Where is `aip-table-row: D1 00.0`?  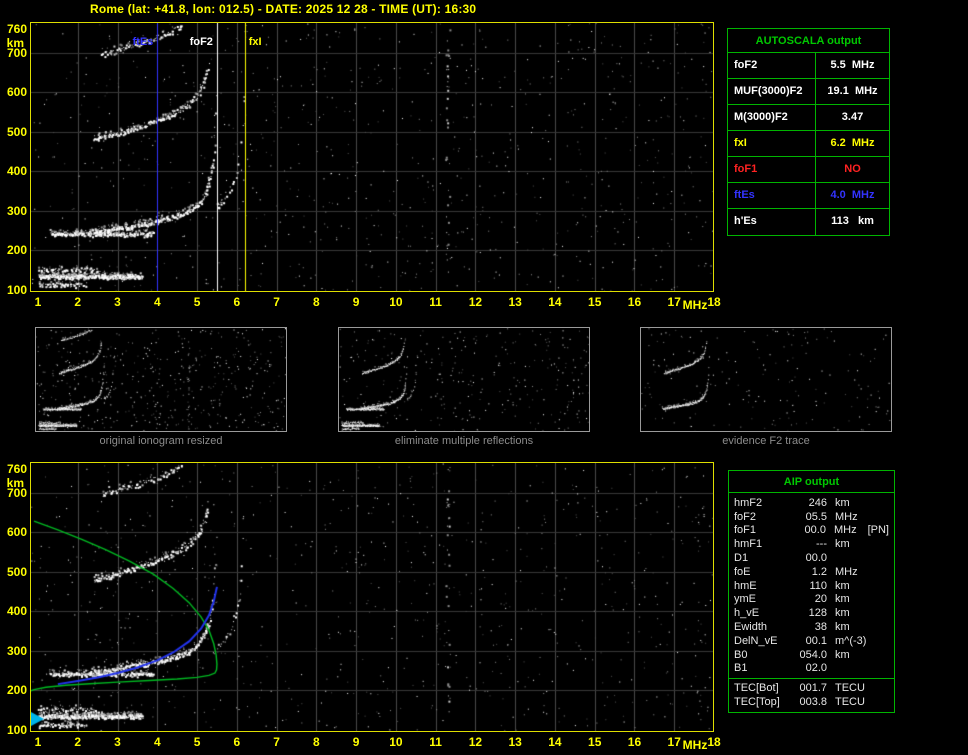
aip-table-row: D1 00.0 is located at coordinates (811, 558).